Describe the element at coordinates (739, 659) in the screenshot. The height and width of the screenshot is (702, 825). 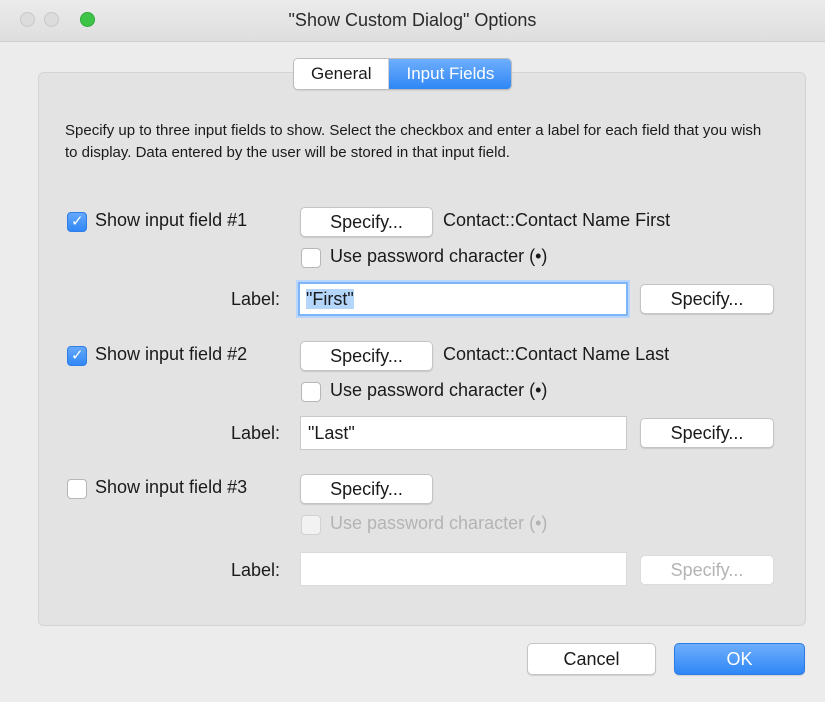
I see `ok-button: OK` at that location.